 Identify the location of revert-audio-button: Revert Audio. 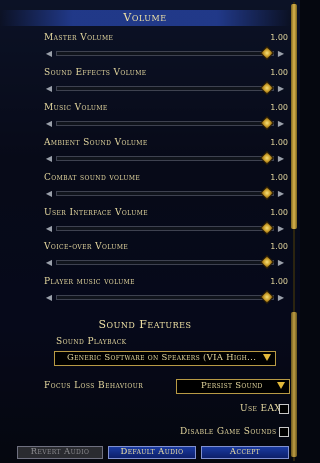
(60, 452).